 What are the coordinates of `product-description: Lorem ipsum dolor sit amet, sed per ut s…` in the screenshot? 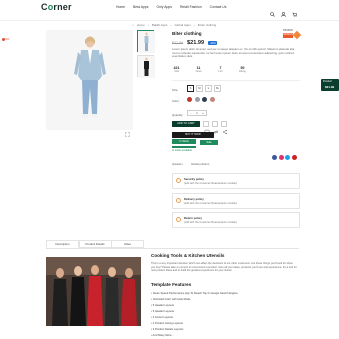 It's located at (233, 53).